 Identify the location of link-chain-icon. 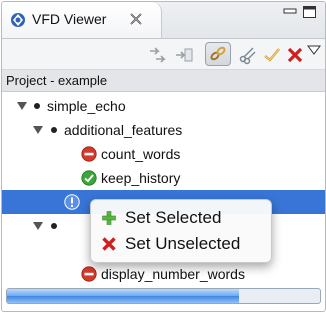
(218, 53).